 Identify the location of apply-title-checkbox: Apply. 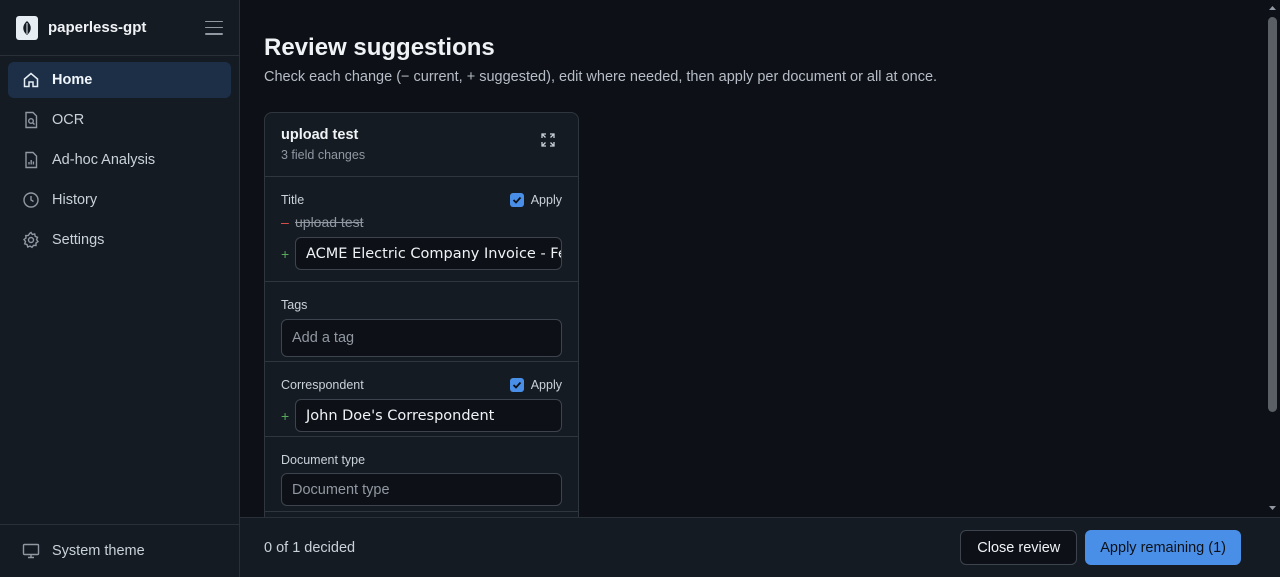
(535, 200).